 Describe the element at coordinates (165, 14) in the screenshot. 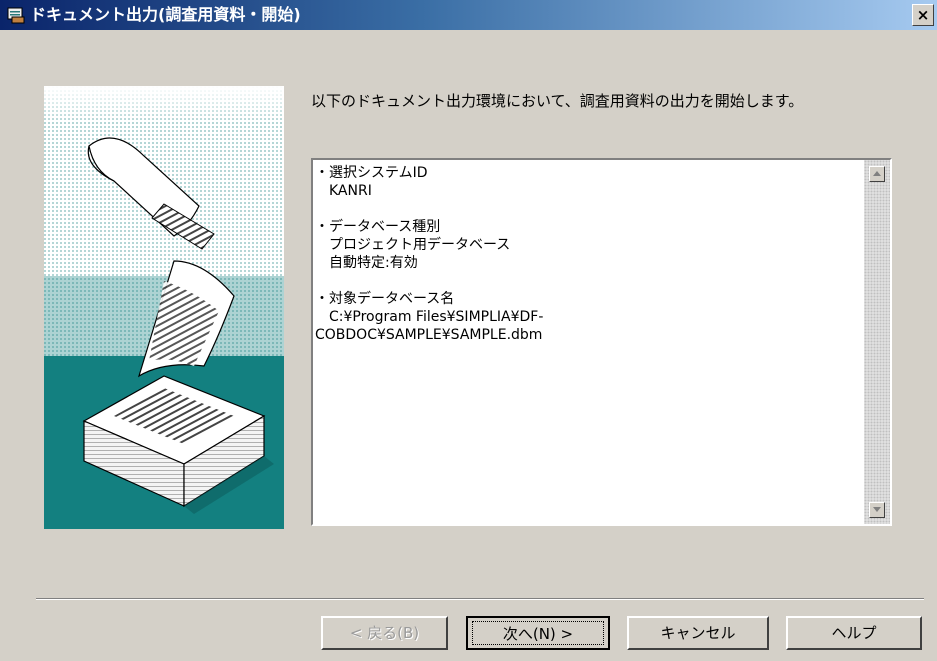

I see `window-title: ドキュメント出力(調査用資料・開始)` at that location.